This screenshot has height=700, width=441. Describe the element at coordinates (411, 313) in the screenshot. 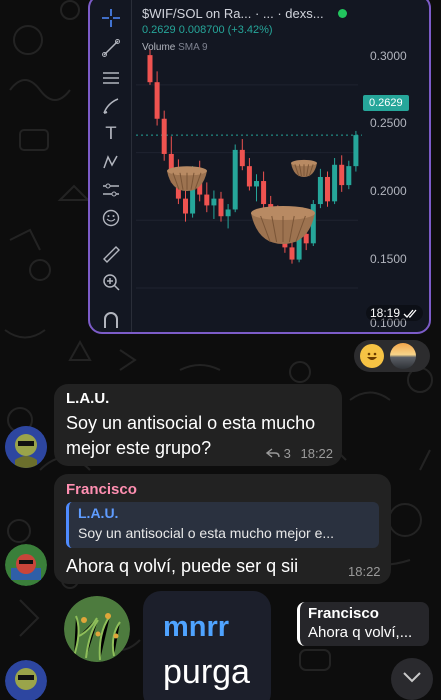

I see `double-check-icon` at that location.